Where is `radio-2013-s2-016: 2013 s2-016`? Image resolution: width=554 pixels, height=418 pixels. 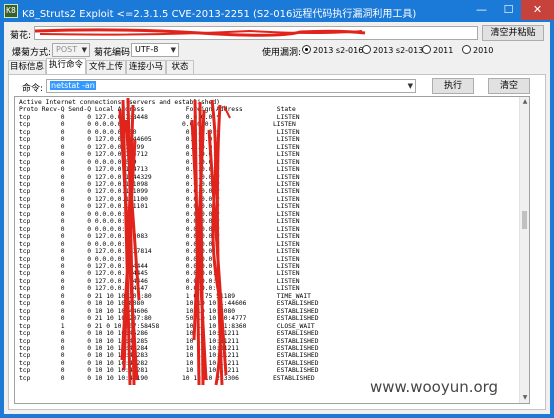
radio-2013-s2-016: 2013 s2-016 is located at coordinates (332, 50).